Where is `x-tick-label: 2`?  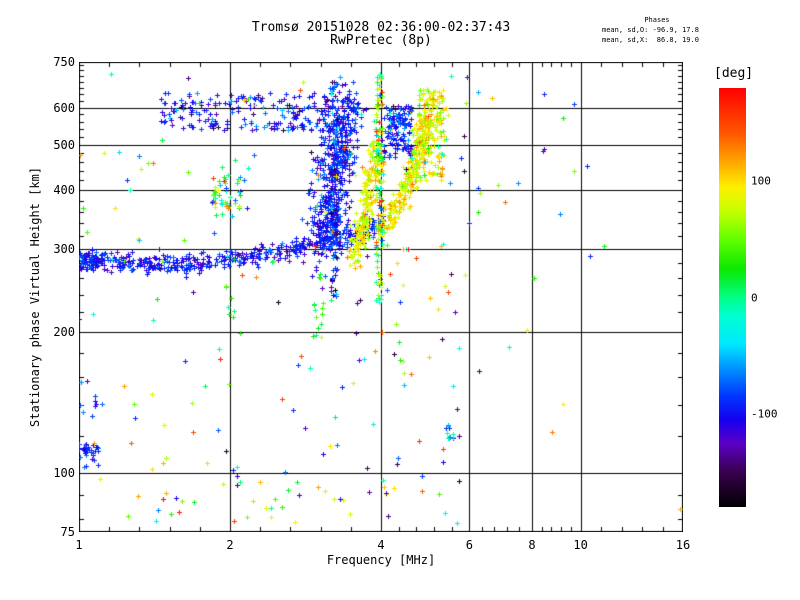 x-tick-label: 2 is located at coordinates (230, 545).